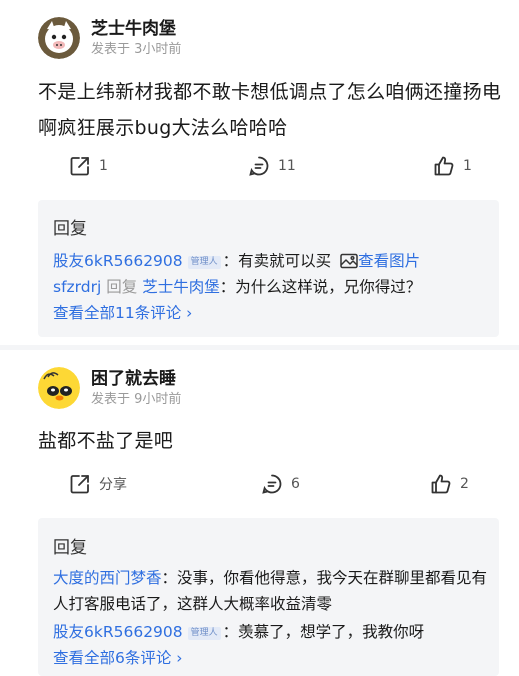 The image size is (519, 676). What do you see at coordinates (467, 166) in the screenshot?
I see `like-count: 1` at bounding box center [467, 166].